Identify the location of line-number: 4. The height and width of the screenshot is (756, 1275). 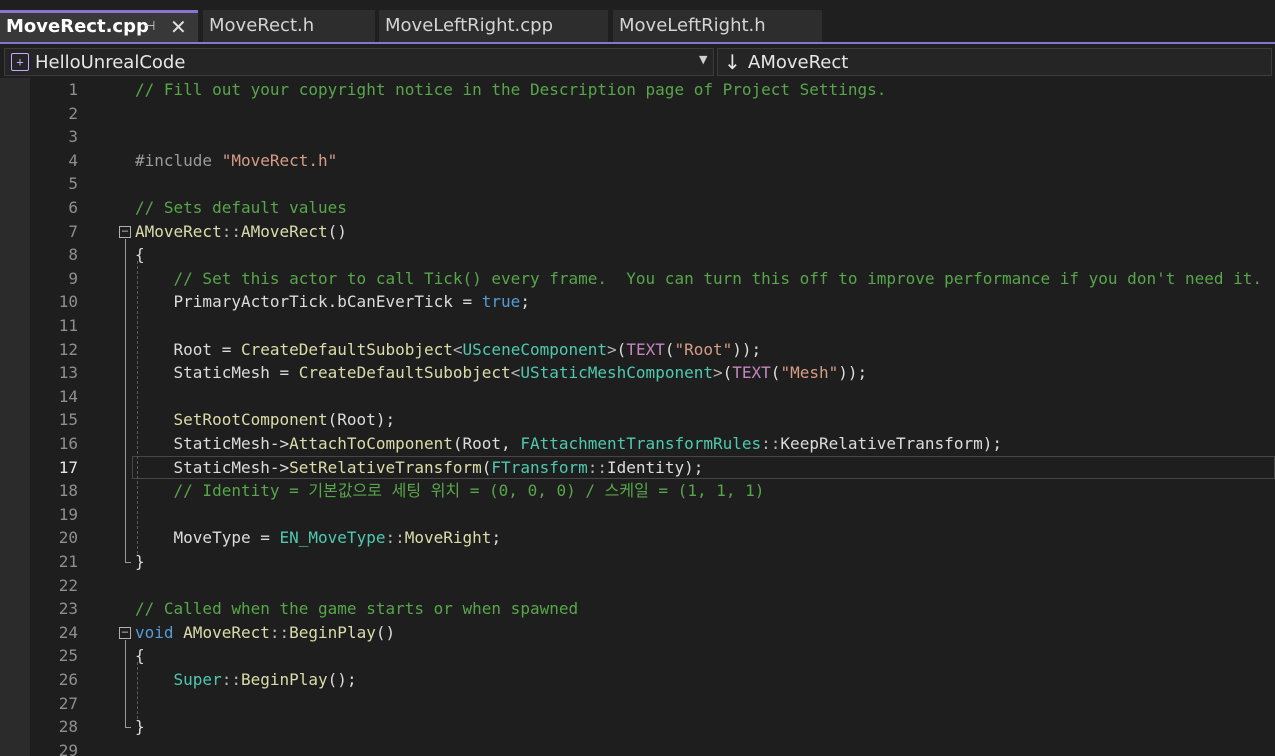
(73, 160).